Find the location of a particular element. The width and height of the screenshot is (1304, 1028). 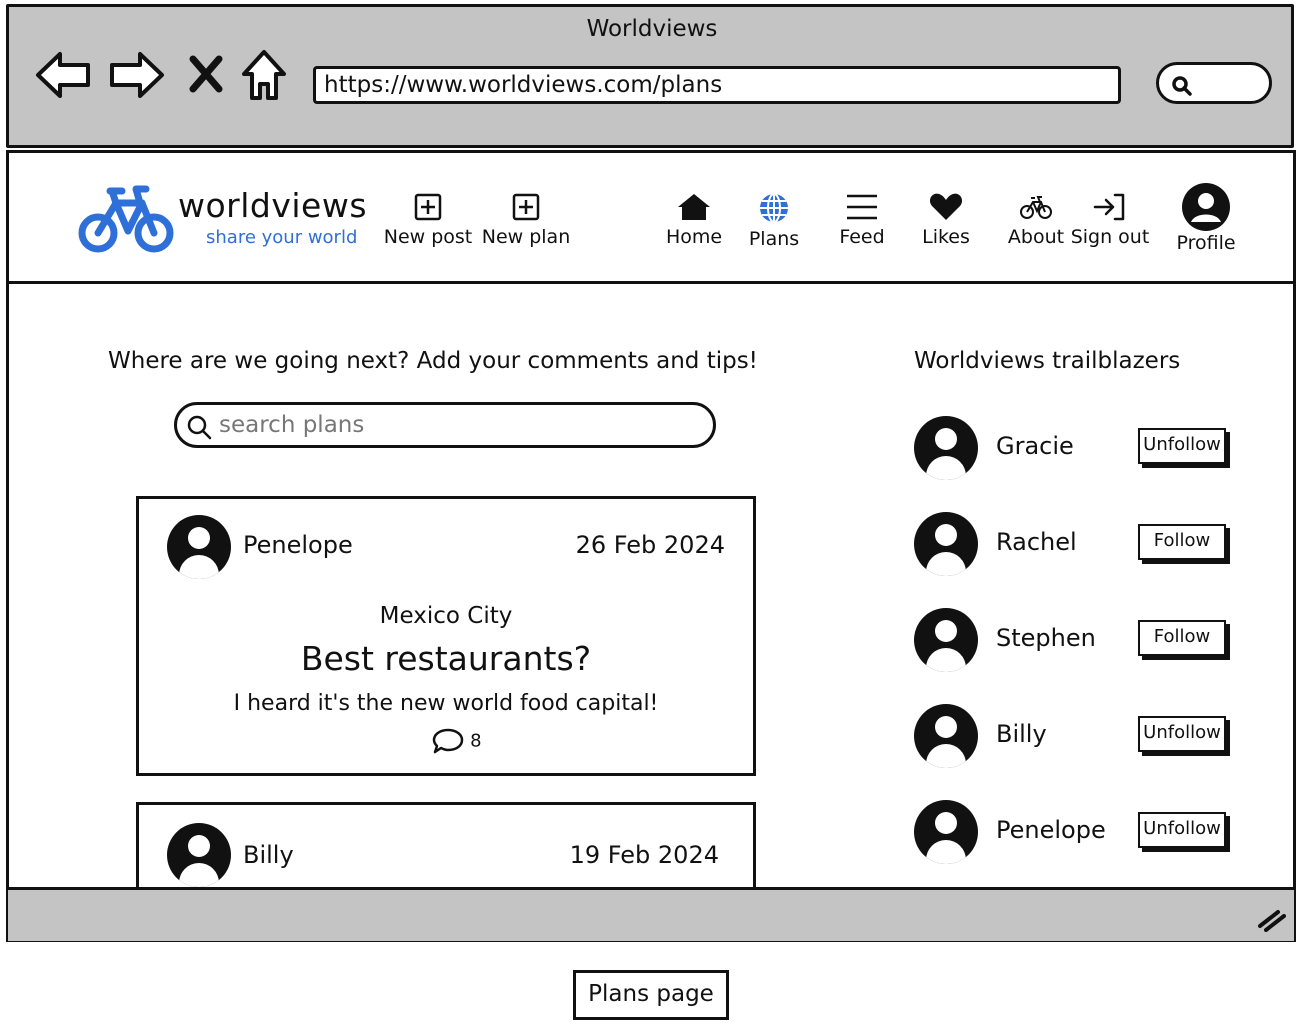

nav-home: Home is located at coordinates (694, 220).